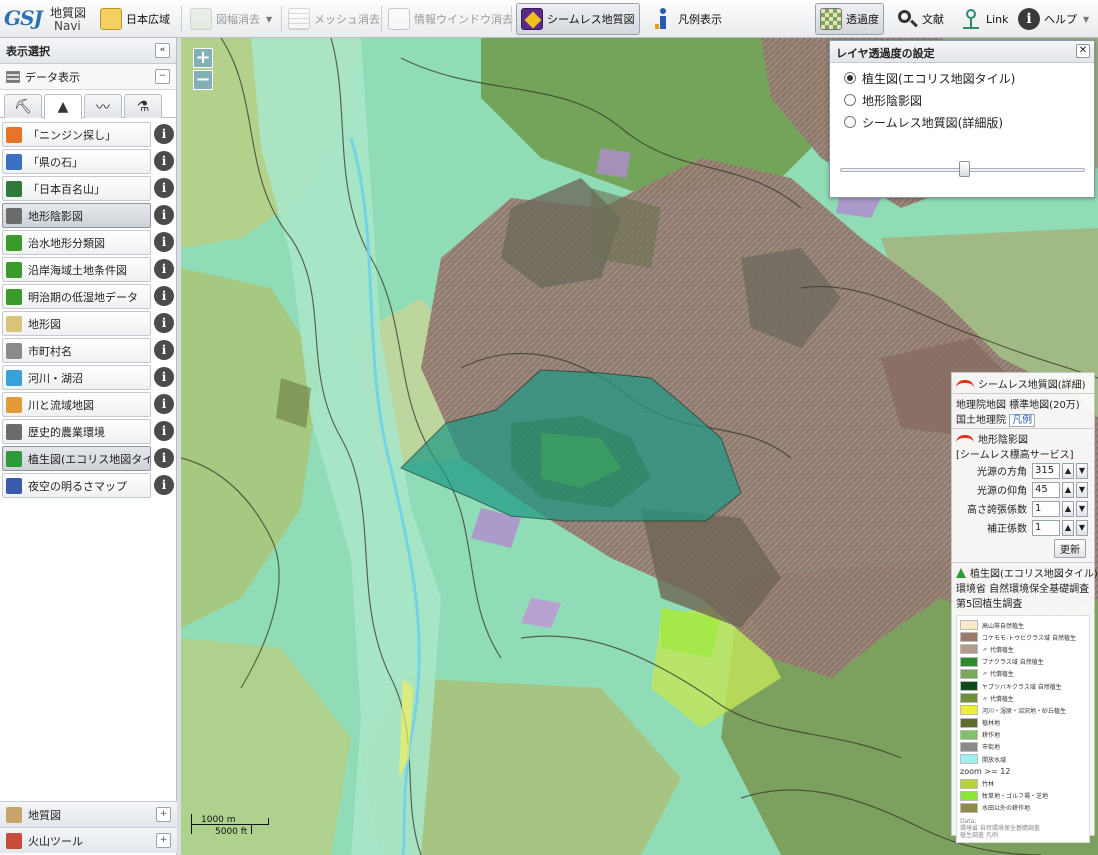  Describe the element at coordinates (163, 814) in the screenshot. I see `expand-geology-button: +` at that location.